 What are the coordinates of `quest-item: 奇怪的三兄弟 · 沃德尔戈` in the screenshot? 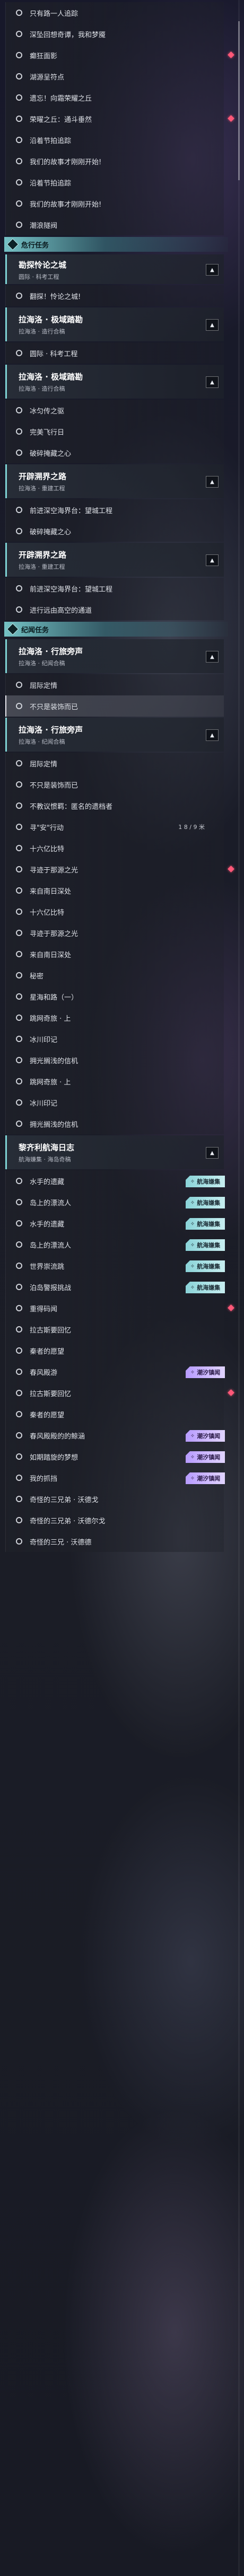 It's located at (115, 1520).